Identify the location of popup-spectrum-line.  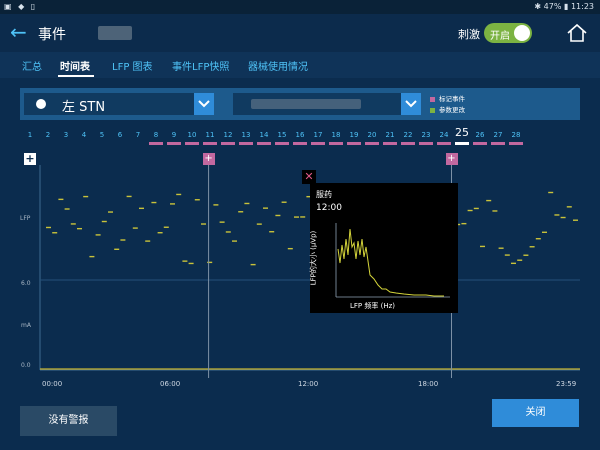
(390, 262).